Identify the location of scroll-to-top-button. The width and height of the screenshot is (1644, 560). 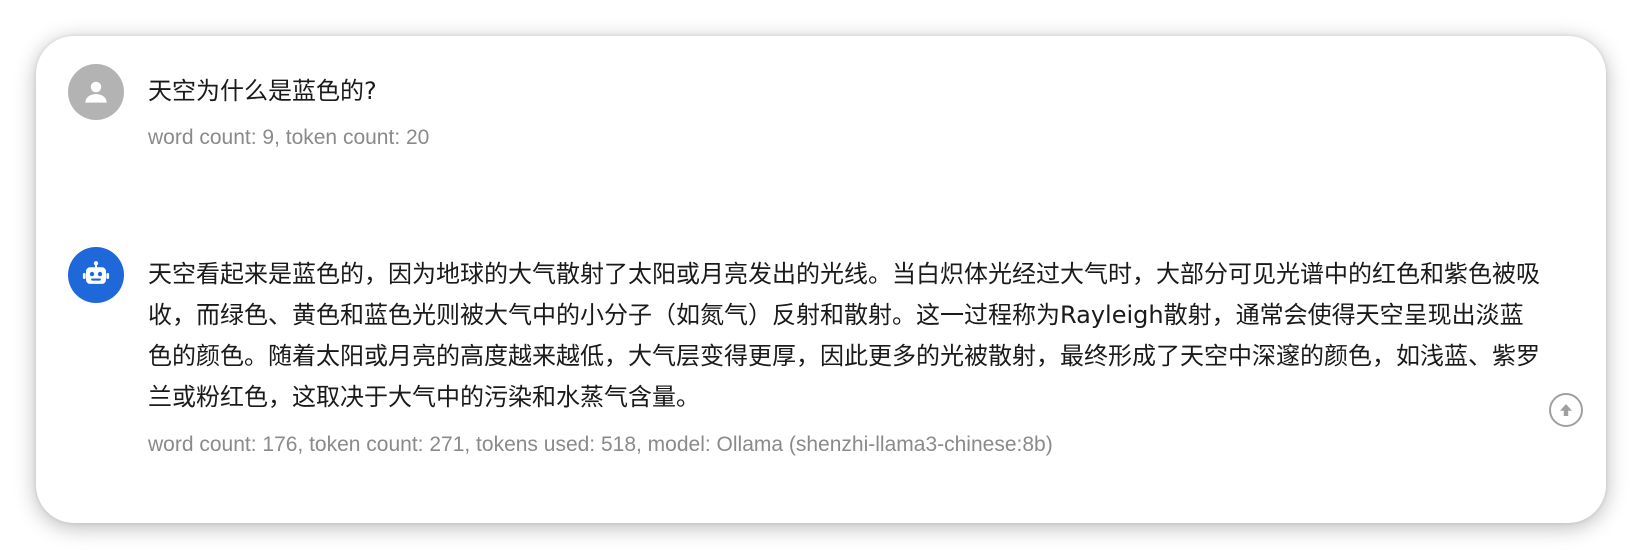
(1566, 410).